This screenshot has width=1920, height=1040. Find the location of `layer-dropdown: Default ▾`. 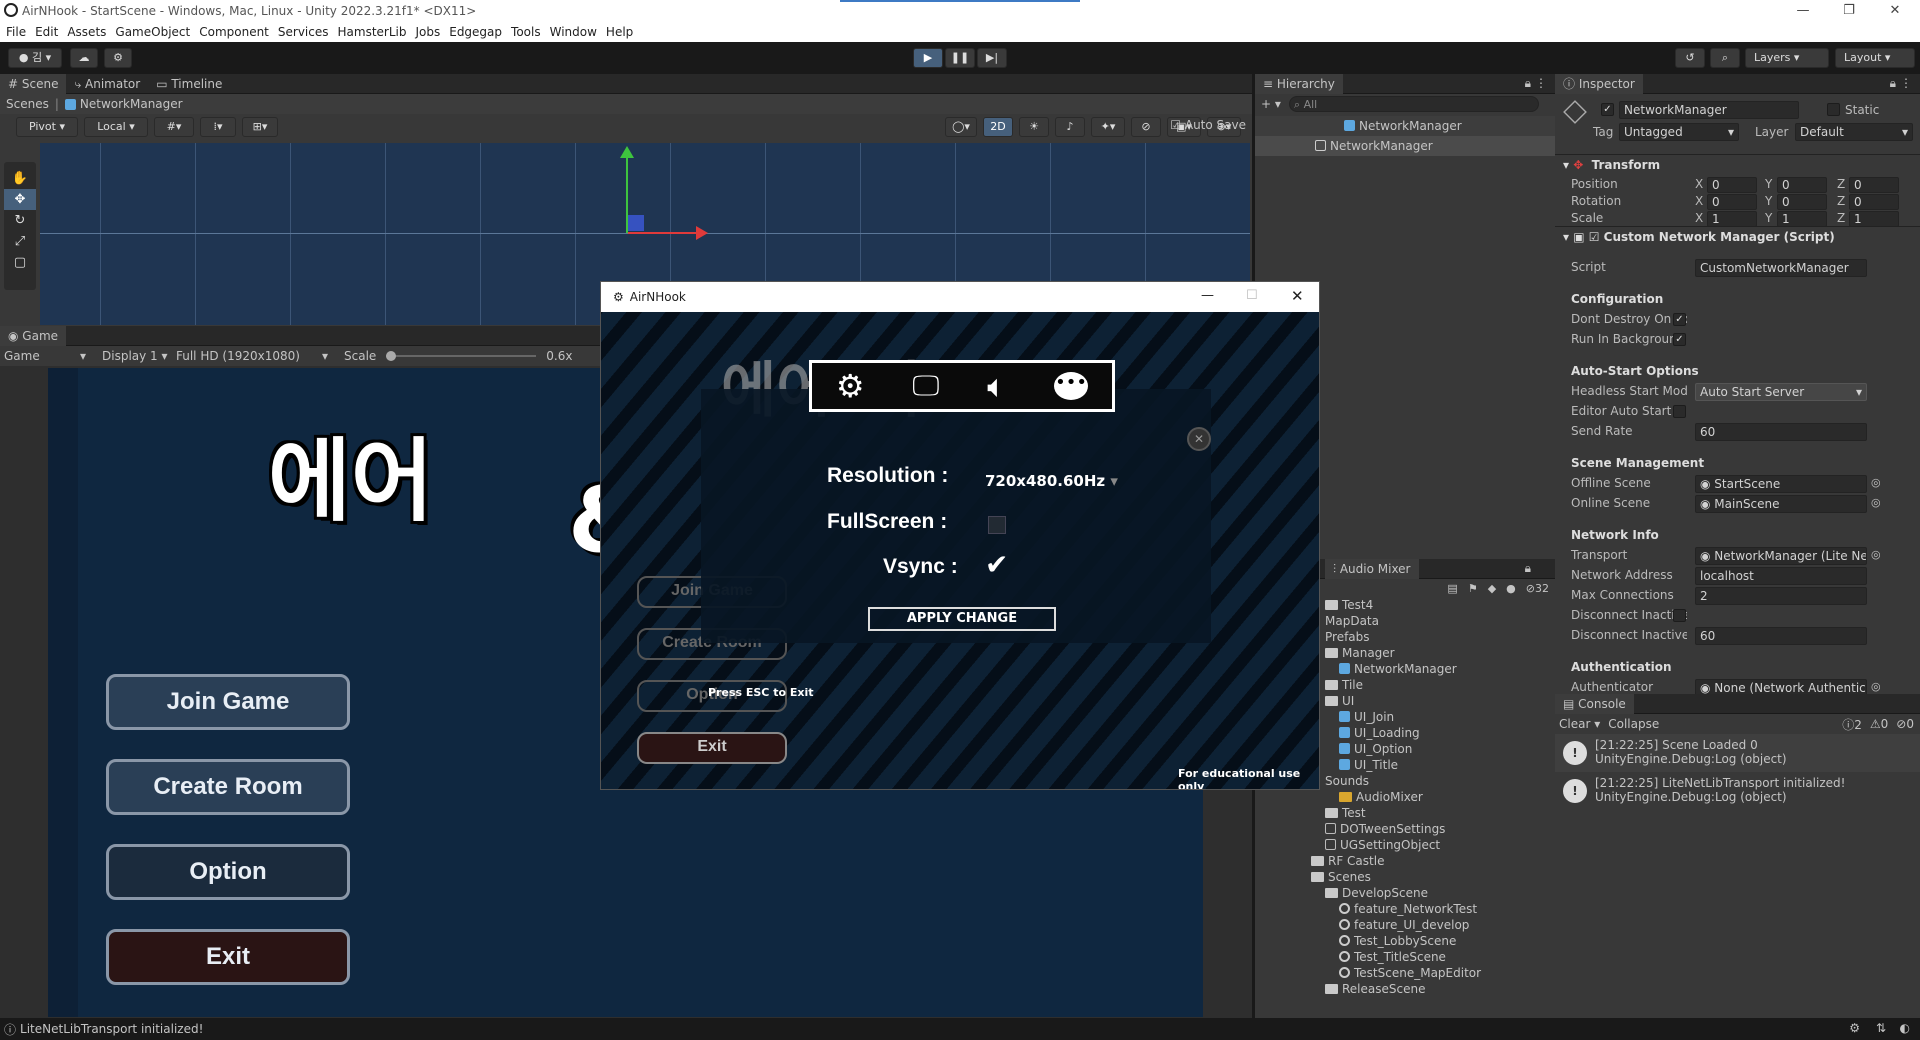

layer-dropdown: Default ▾ is located at coordinates (1854, 132).